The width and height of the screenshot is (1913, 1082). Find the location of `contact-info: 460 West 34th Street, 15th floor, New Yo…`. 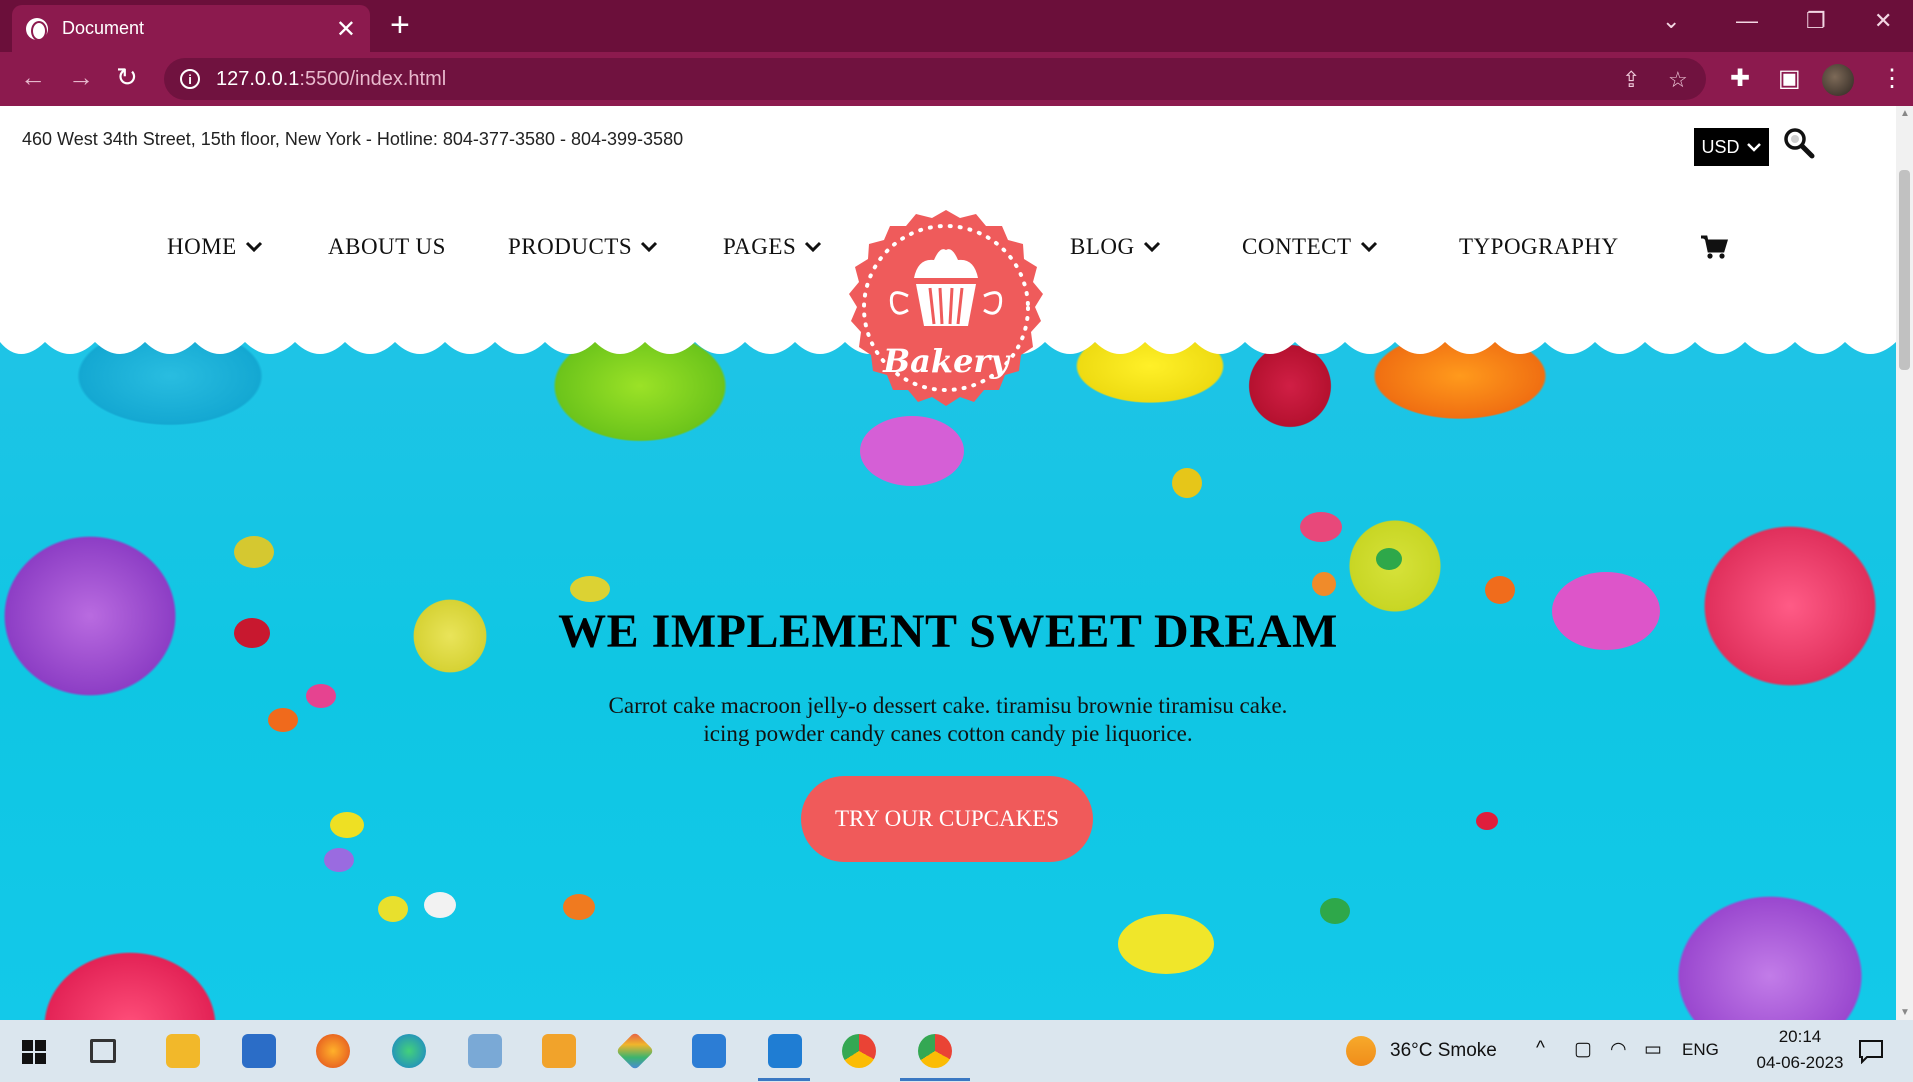

contact-info: 460 West 34th Street, 15th floor, New Yo… is located at coordinates (353, 139).